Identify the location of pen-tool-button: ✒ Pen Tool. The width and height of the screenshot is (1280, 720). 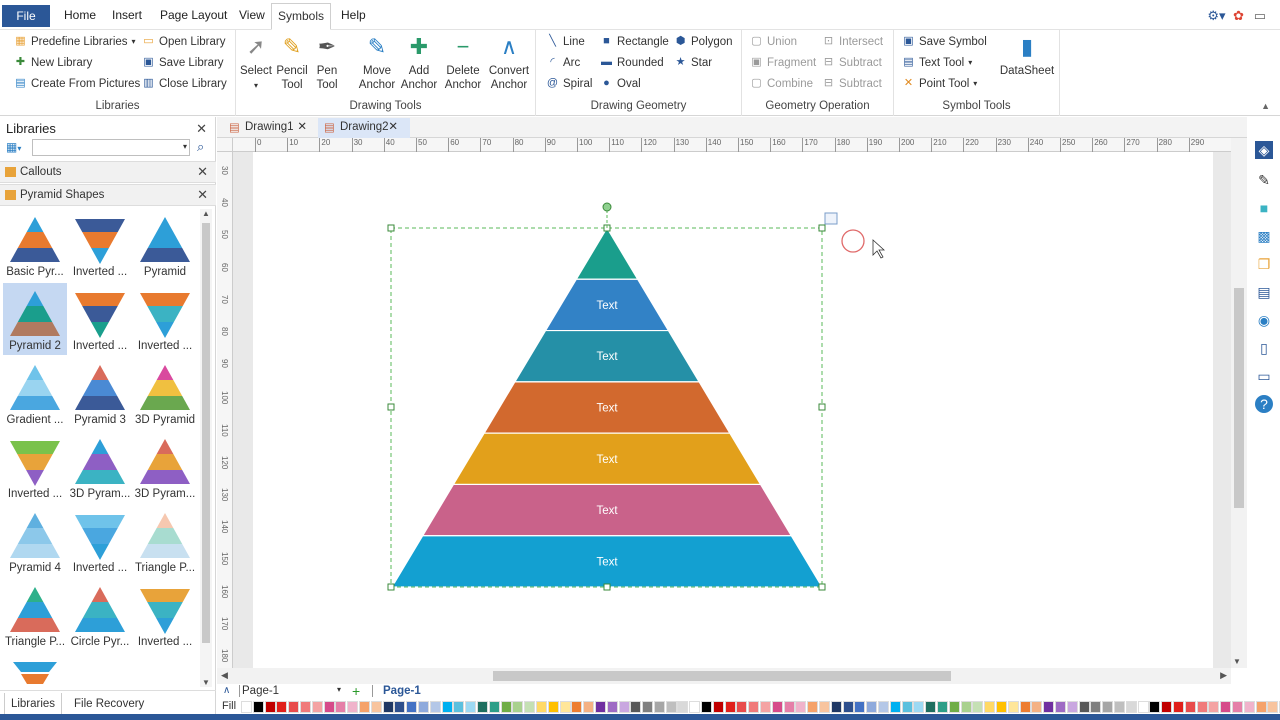
(327, 62).